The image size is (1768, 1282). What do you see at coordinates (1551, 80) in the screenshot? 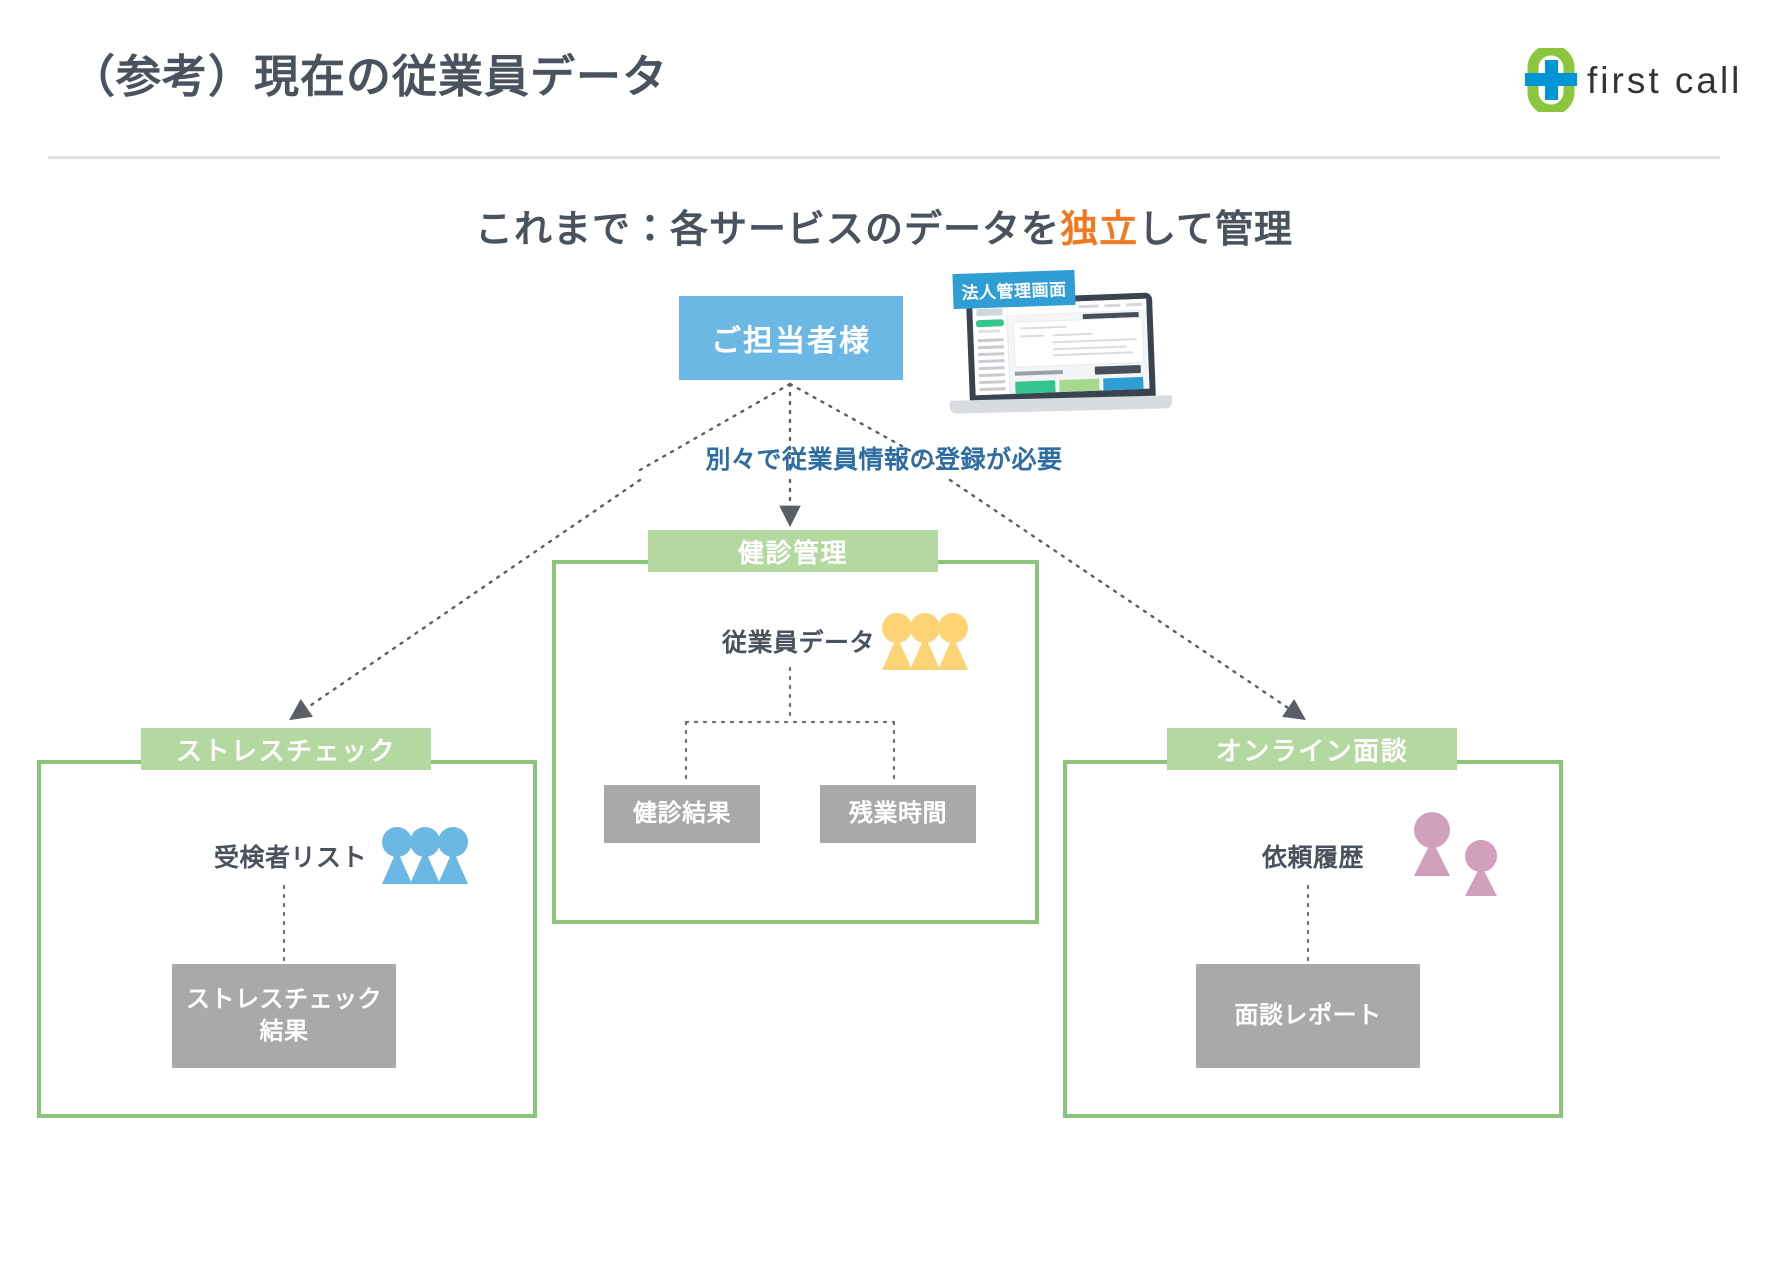
I see `firstcall-logo-icon` at bounding box center [1551, 80].